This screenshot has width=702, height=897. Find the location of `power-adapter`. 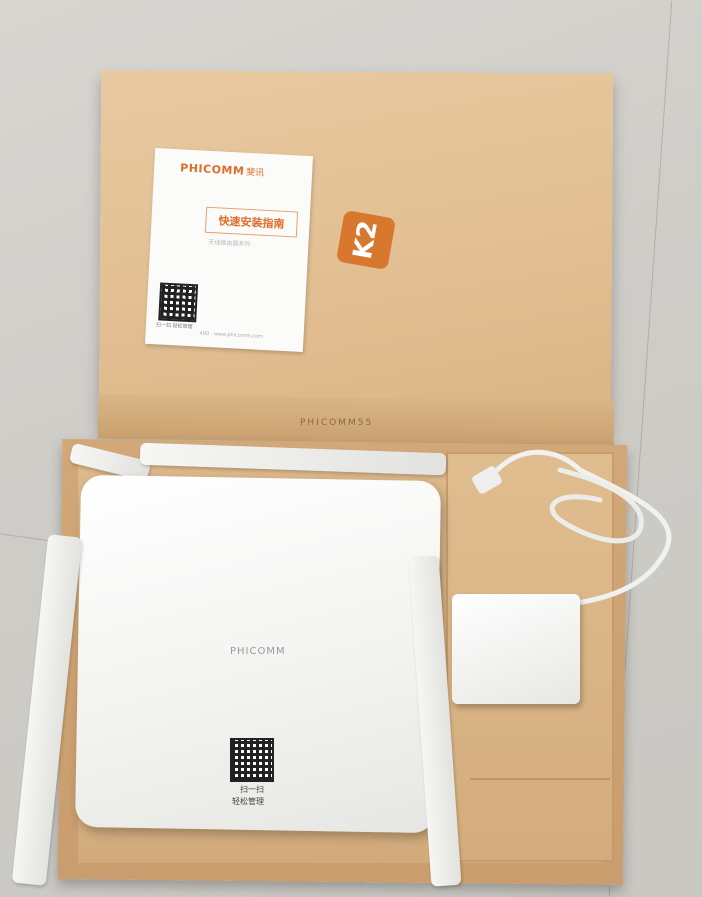

power-adapter is located at coordinates (516, 649).